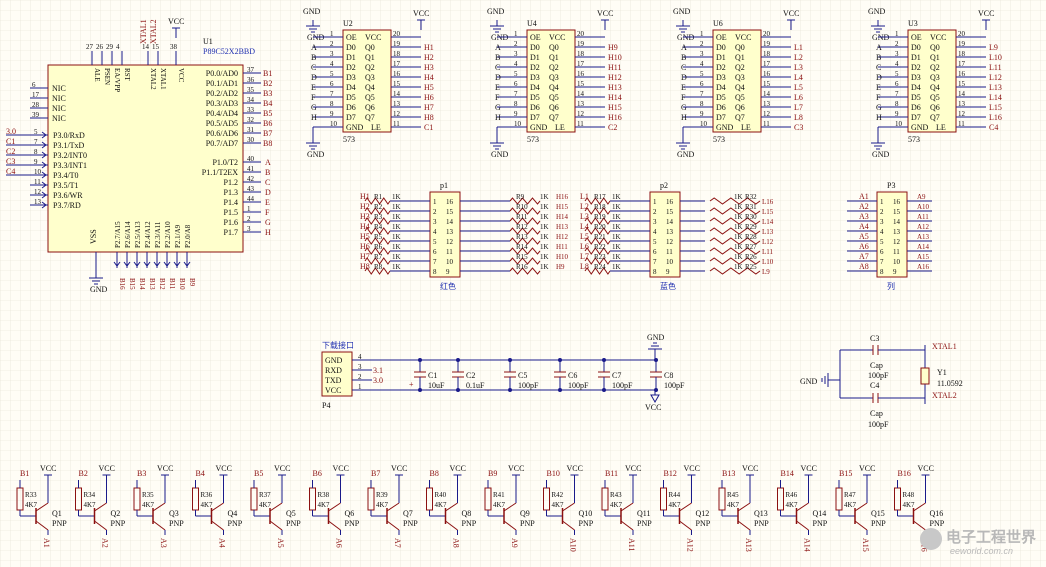 The height and width of the screenshot is (567, 1046). What do you see at coordinates (581, 84) in the screenshot?
I see `latch-u4-rnum: 15` at bounding box center [581, 84].